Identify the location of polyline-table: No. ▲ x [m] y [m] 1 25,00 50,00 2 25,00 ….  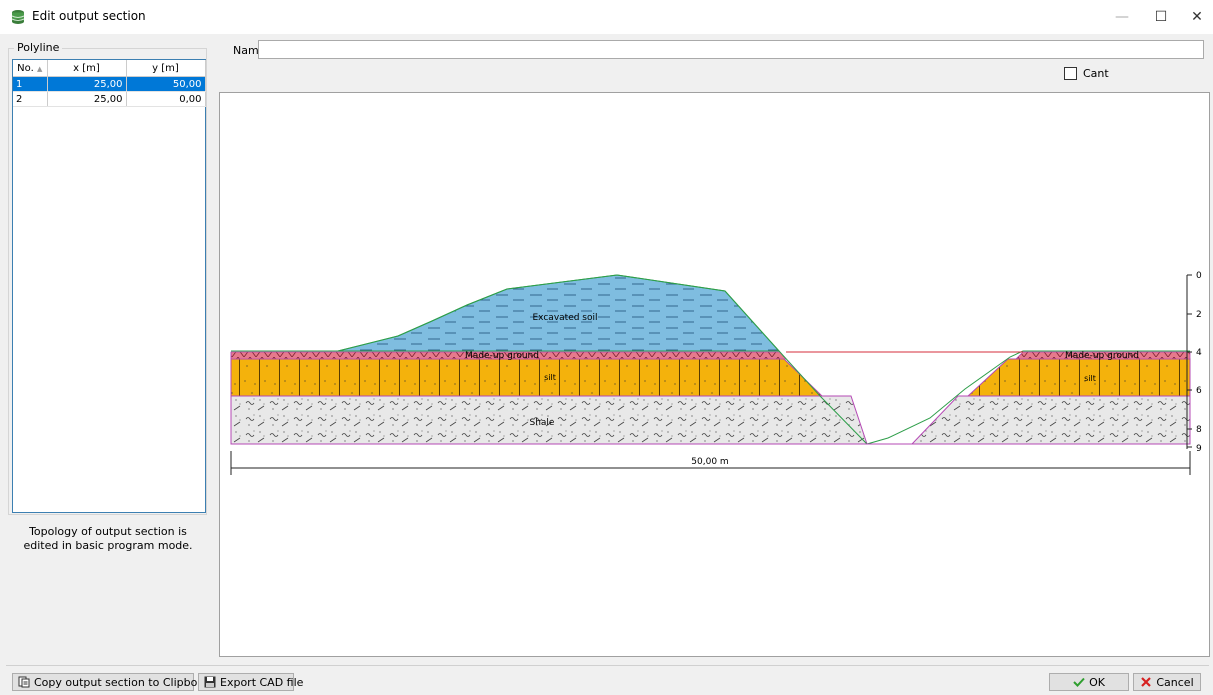
(109, 286).